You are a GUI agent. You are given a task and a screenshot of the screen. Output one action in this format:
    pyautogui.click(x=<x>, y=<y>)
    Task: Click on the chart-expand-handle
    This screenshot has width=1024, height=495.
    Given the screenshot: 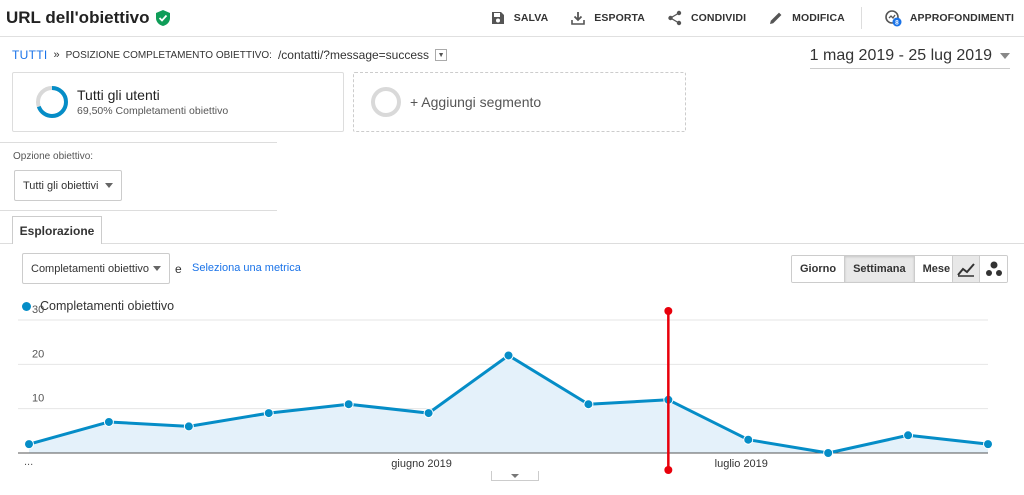 What is the action you would take?
    pyautogui.click(x=515, y=476)
    